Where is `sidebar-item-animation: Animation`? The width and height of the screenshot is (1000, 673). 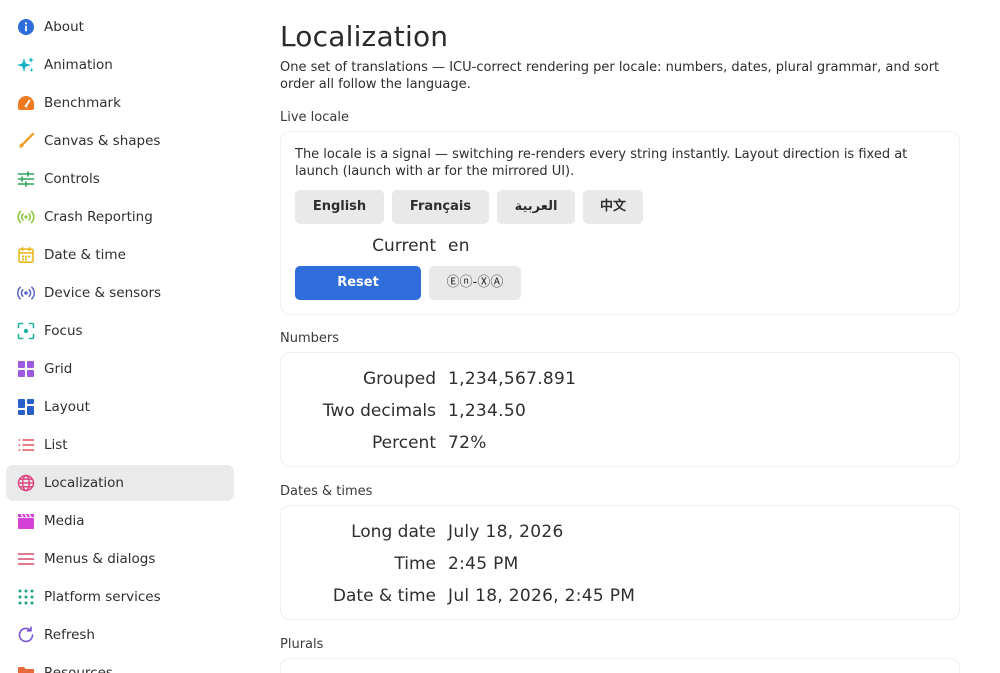
sidebar-item-animation: Animation is located at coordinates (120, 65).